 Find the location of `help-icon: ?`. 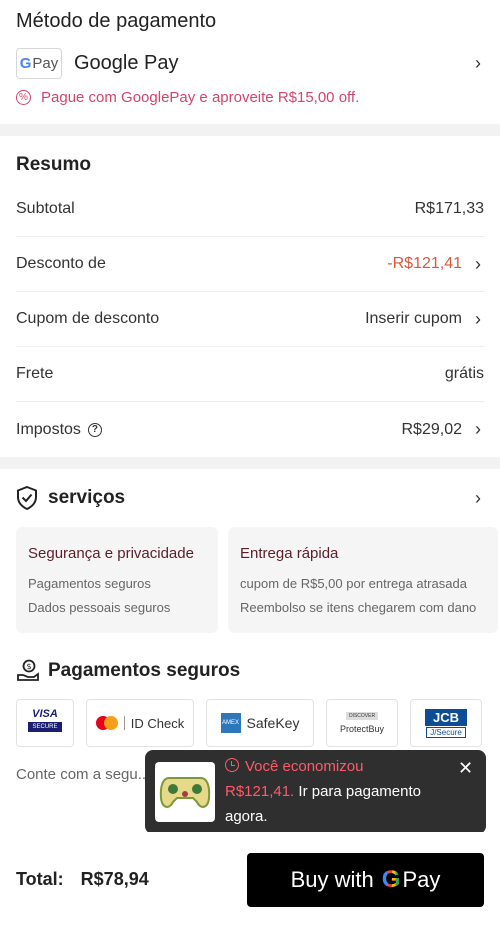

help-icon: ? is located at coordinates (94, 429).